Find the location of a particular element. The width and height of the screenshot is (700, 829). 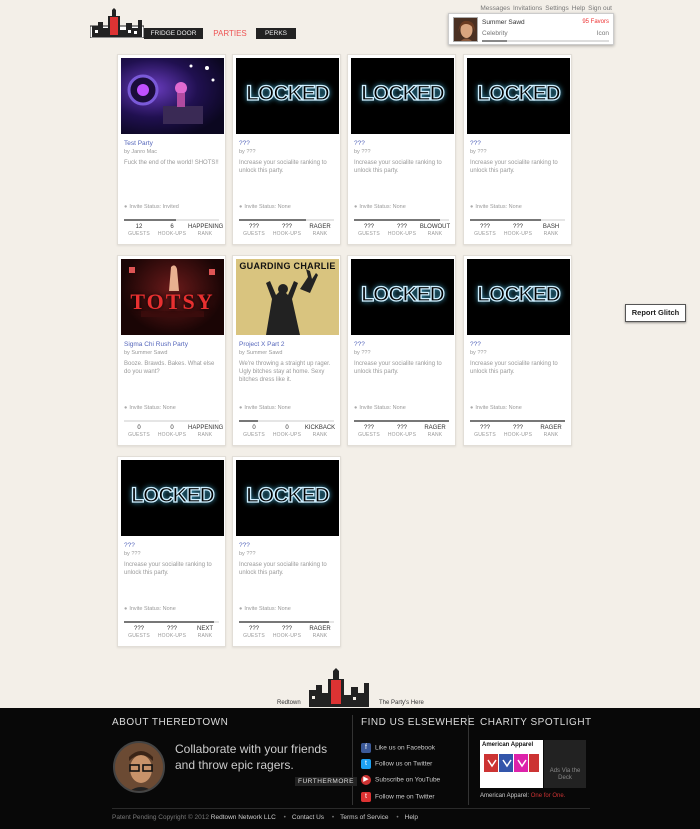

nav-parties: PARTIES is located at coordinates (230, 33).